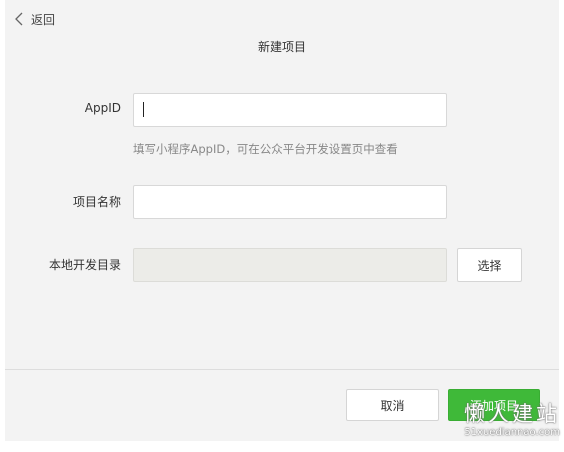 Image resolution: width=564 pixels, height=452 pixels. Describe the element at coordinates (43, 19) in the screenshot. I see `back-label: 返回` at that location.